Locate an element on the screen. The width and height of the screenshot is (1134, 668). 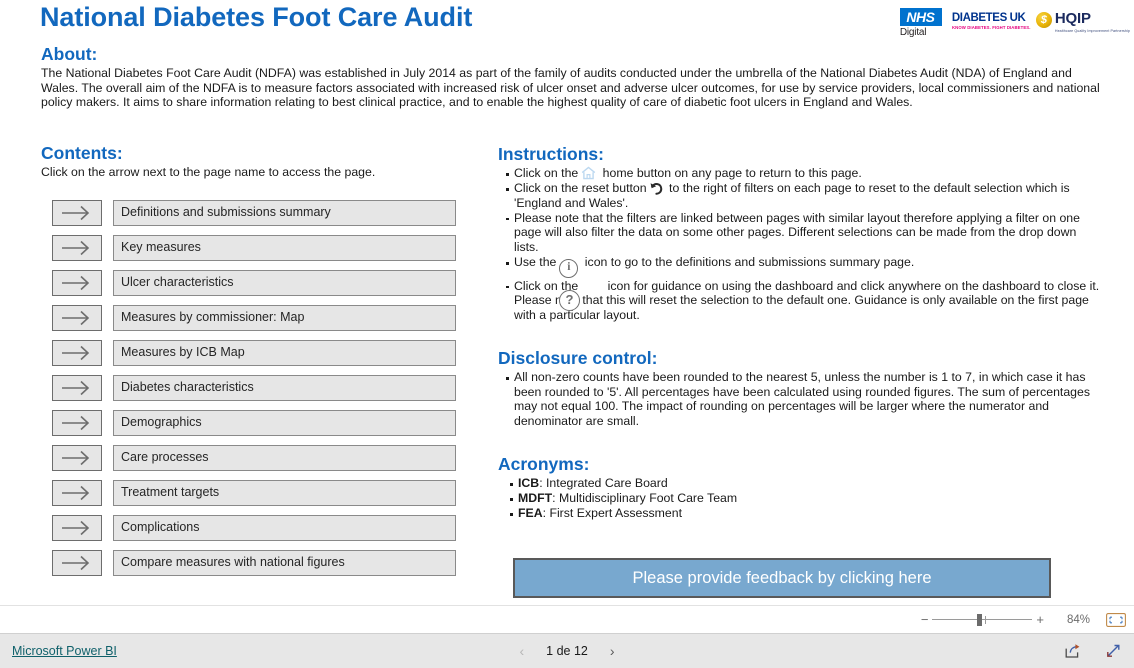
contents-item-label: Demographics is located at coordinates (284, 423).